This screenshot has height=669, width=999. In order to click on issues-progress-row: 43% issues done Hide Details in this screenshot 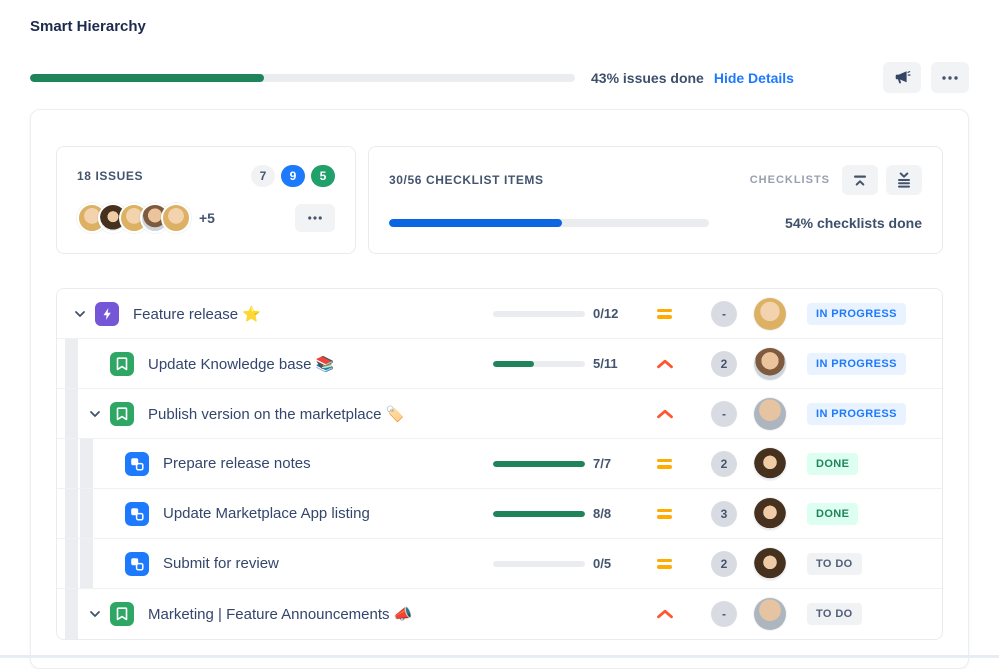, I will do `click(499, 77)`.